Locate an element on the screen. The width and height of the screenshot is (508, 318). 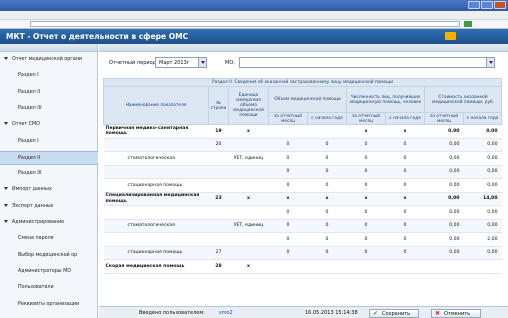
col-name-header: Наименование показателя is located at coordinates (156, 105).